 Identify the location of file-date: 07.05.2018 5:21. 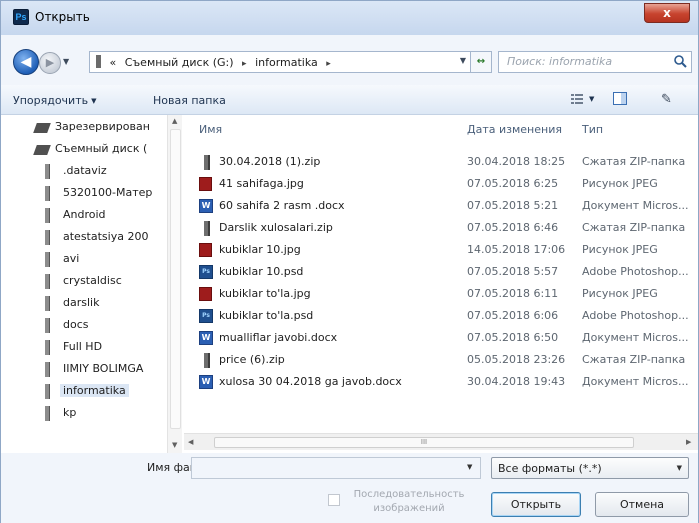
(513, 205).